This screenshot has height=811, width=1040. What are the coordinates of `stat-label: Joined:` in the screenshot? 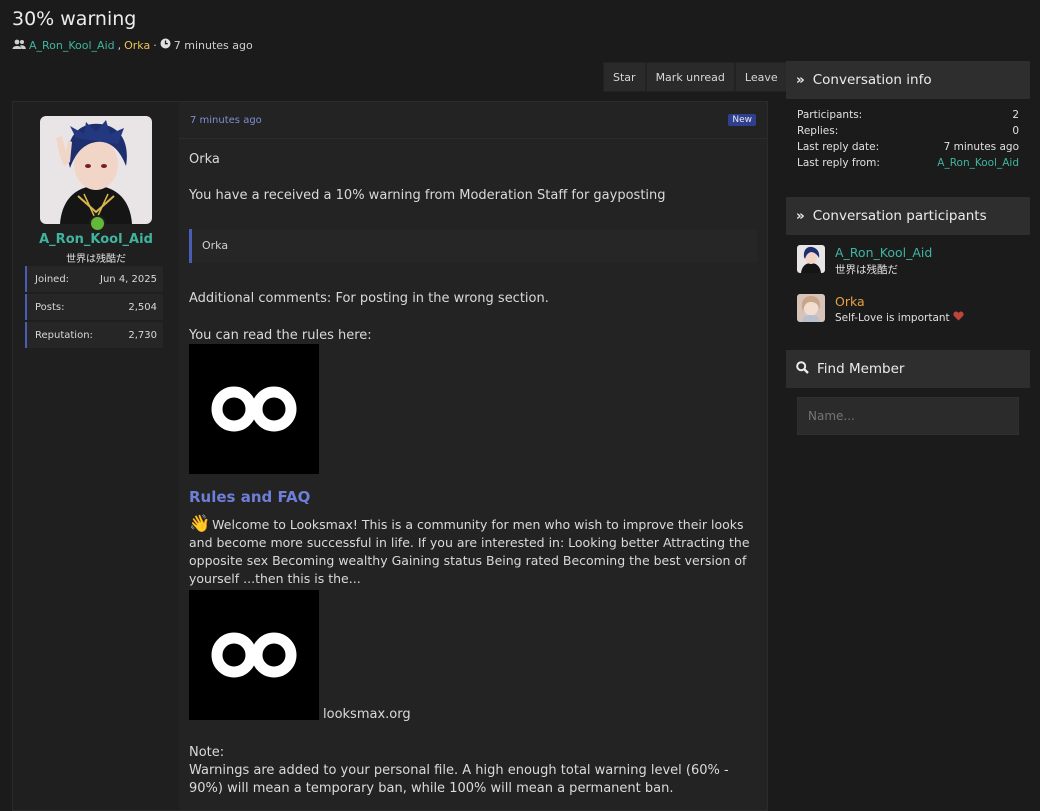 It's located at (52, 279).